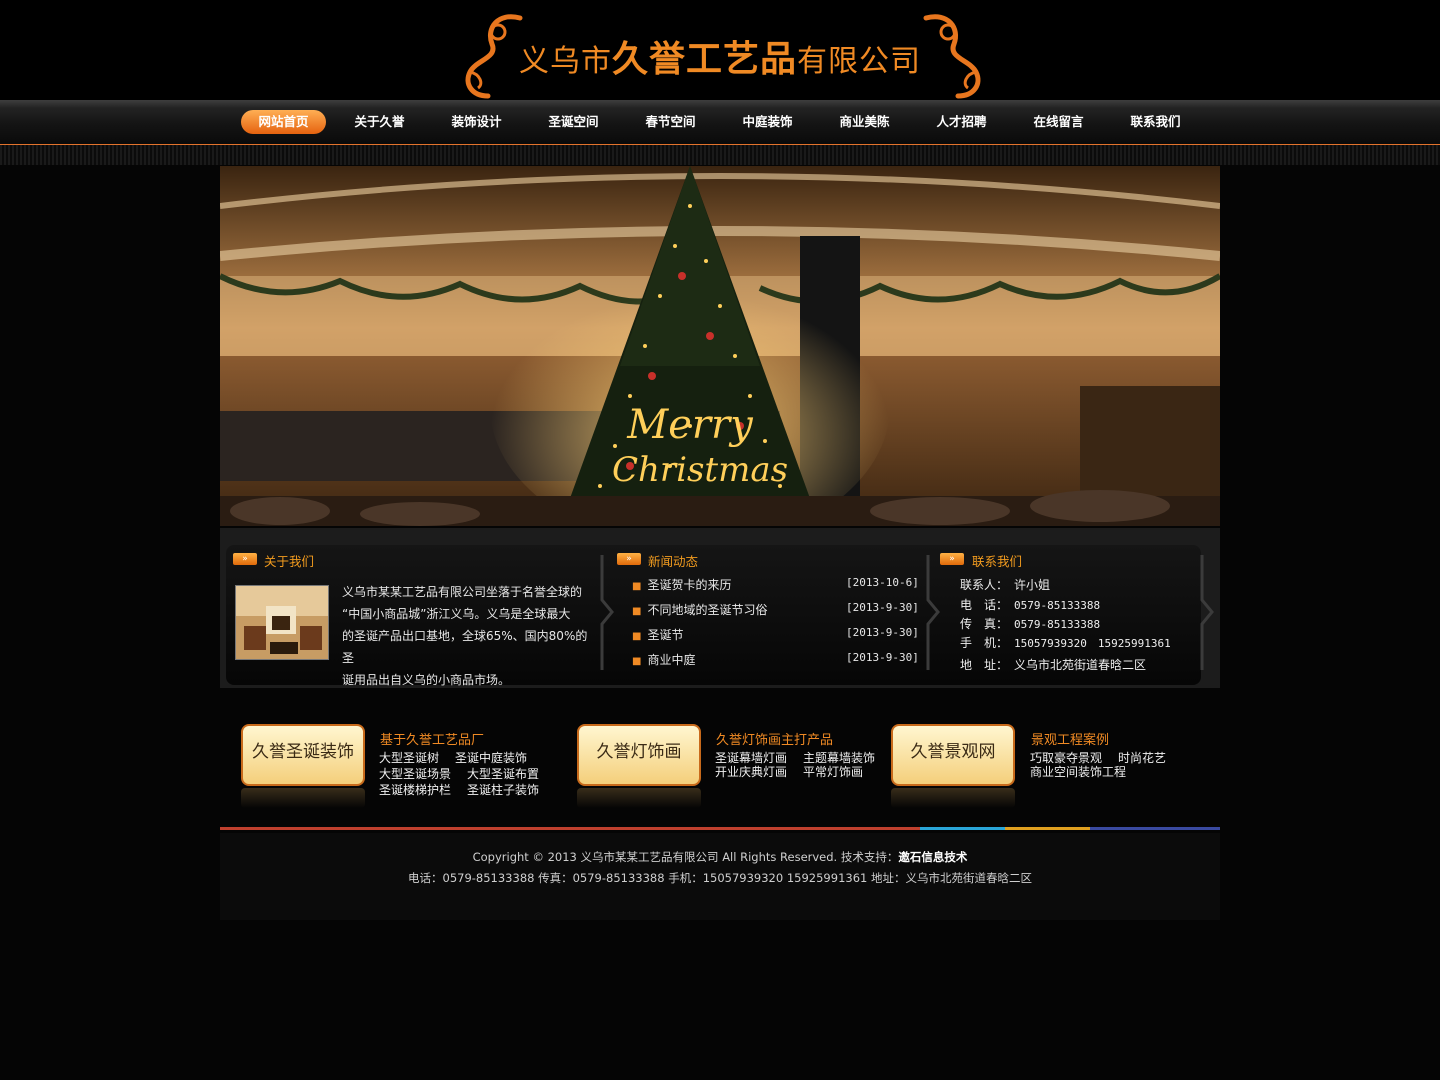  What do you see at coordinates (775, 634) in the screenshot?
I see `news-item: ■ 圣诞节 [2013-9-30]` at bounding box center [775, 634].